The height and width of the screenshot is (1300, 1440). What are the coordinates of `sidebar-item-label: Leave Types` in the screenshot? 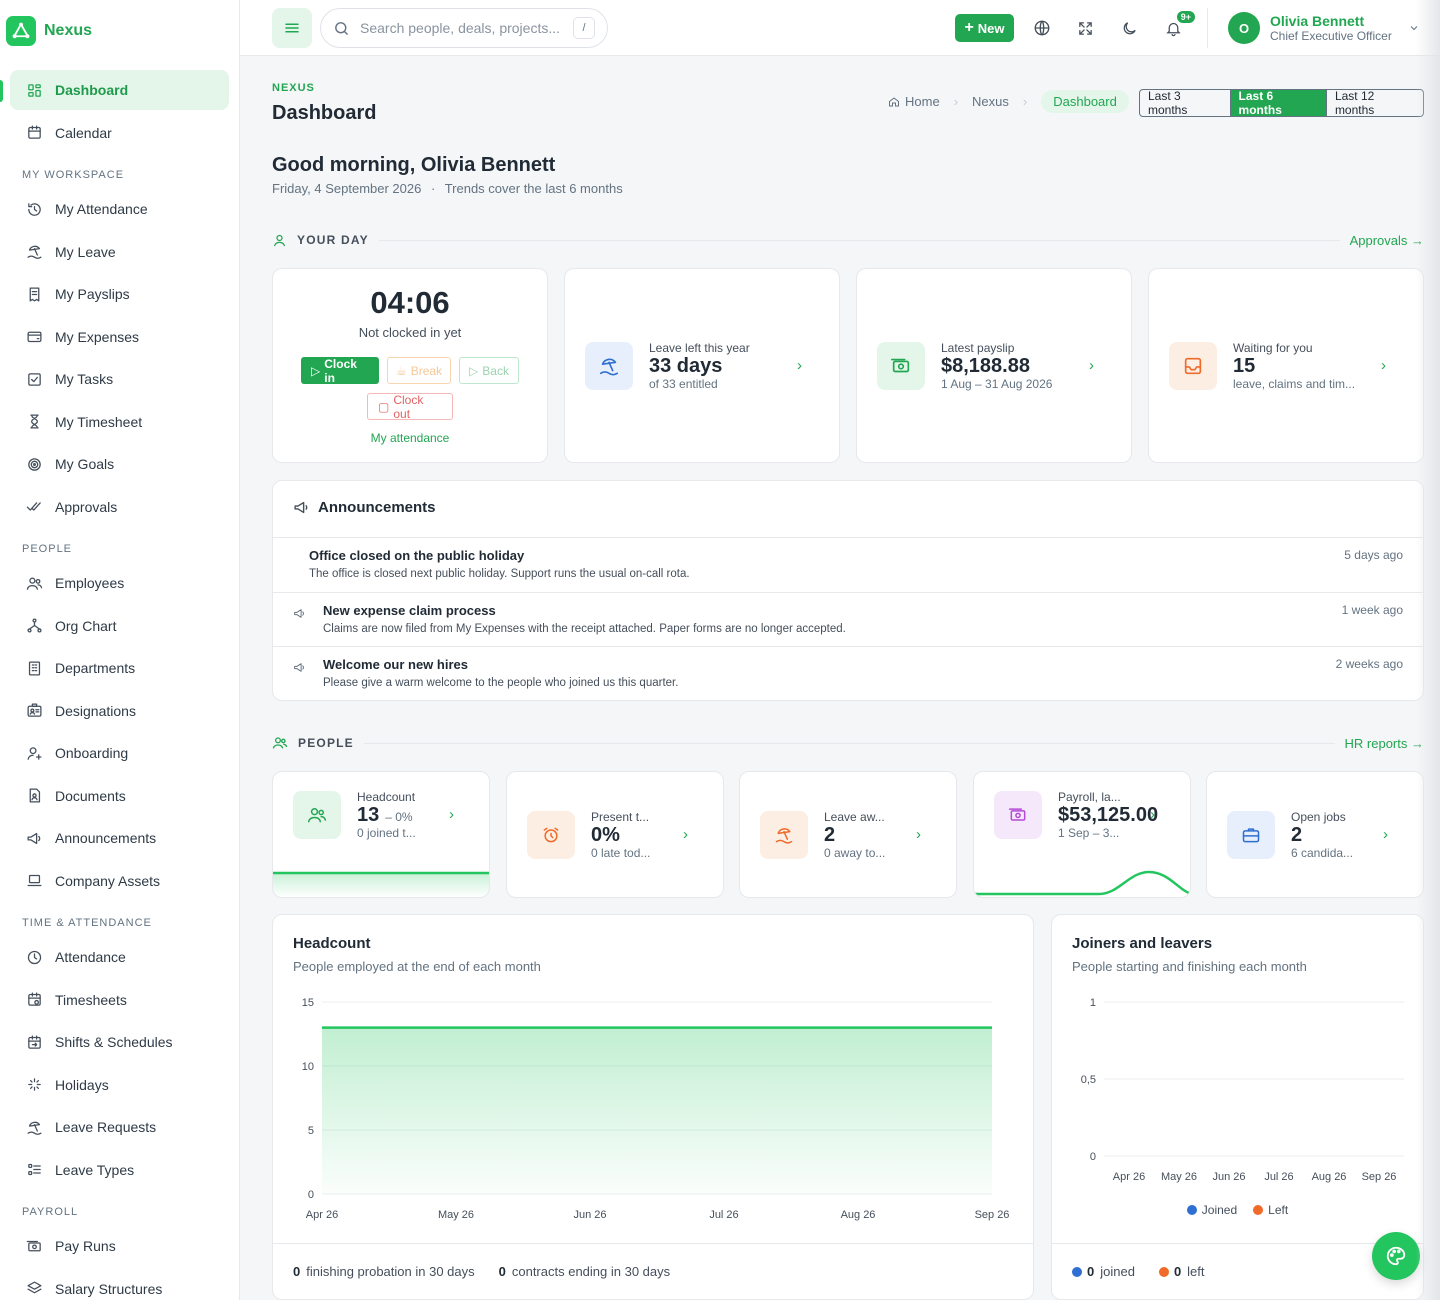 It's located at (95, 1169).